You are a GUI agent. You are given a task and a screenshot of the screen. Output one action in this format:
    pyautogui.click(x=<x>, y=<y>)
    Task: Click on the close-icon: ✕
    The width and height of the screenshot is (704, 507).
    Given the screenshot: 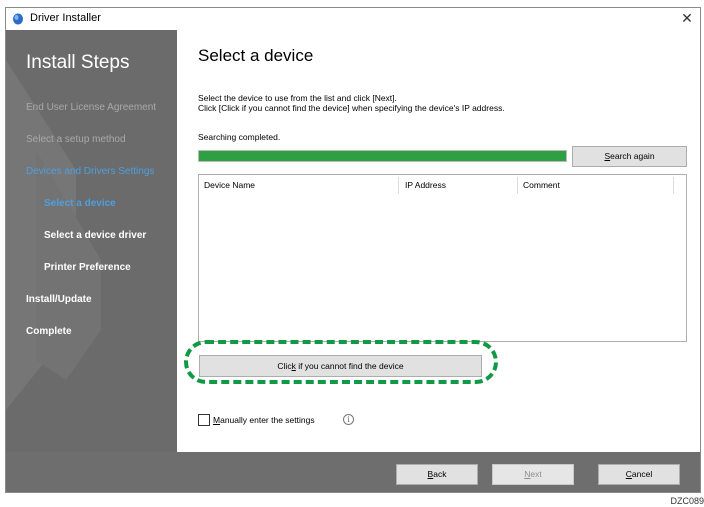 What is the action you would take?
    pyautogui.click(x=687, y=18)
    